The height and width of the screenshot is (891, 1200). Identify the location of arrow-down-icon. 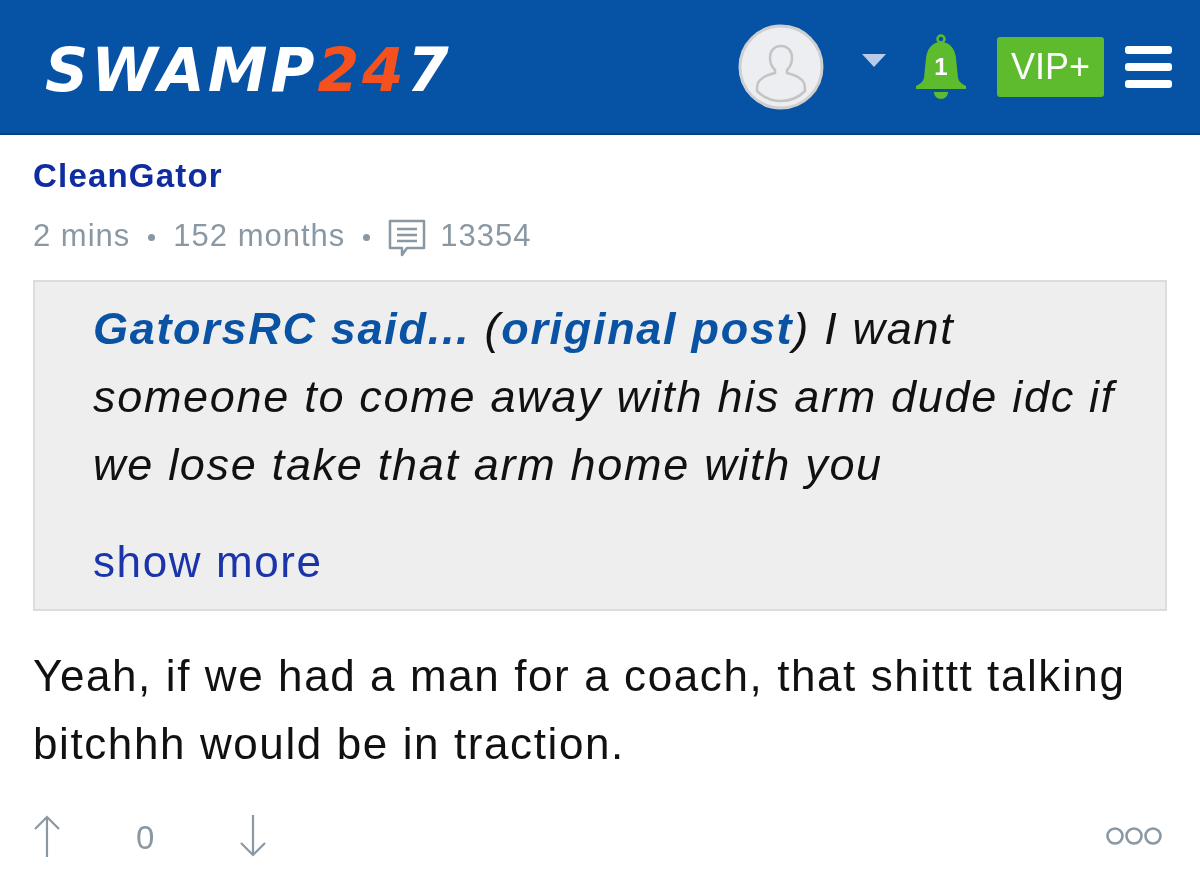
(253, 836).